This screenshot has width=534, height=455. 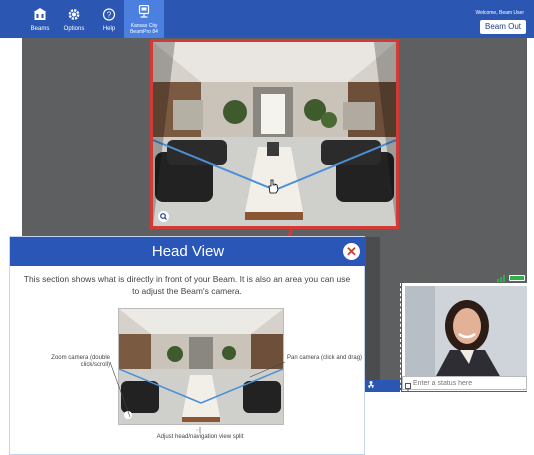 I want to click on status-icon, so click(x=408, y=388).